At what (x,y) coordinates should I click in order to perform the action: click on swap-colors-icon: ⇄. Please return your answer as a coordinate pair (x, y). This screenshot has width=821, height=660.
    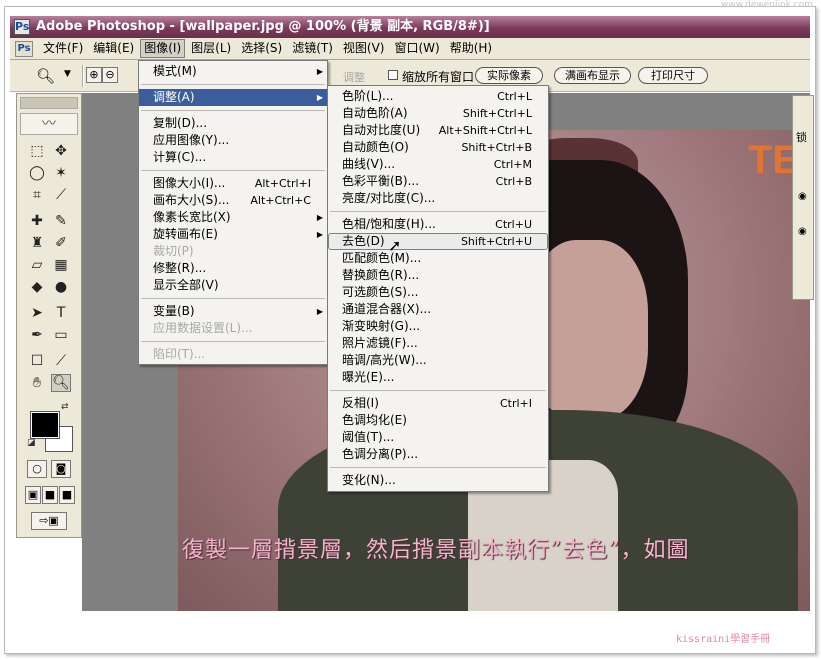
    Looking at the image, I should click on (65, 407).